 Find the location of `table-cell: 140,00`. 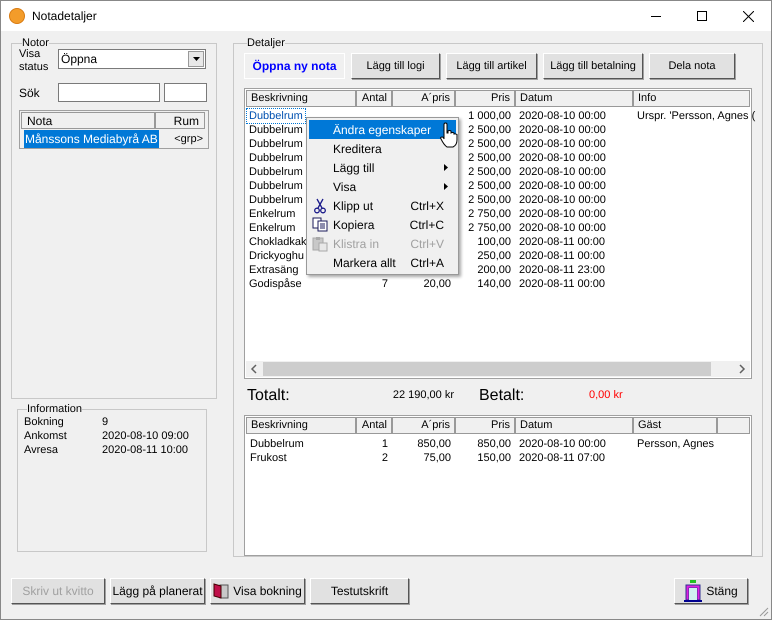

table-cell: 140,00 is located at coordinates (494, 284).